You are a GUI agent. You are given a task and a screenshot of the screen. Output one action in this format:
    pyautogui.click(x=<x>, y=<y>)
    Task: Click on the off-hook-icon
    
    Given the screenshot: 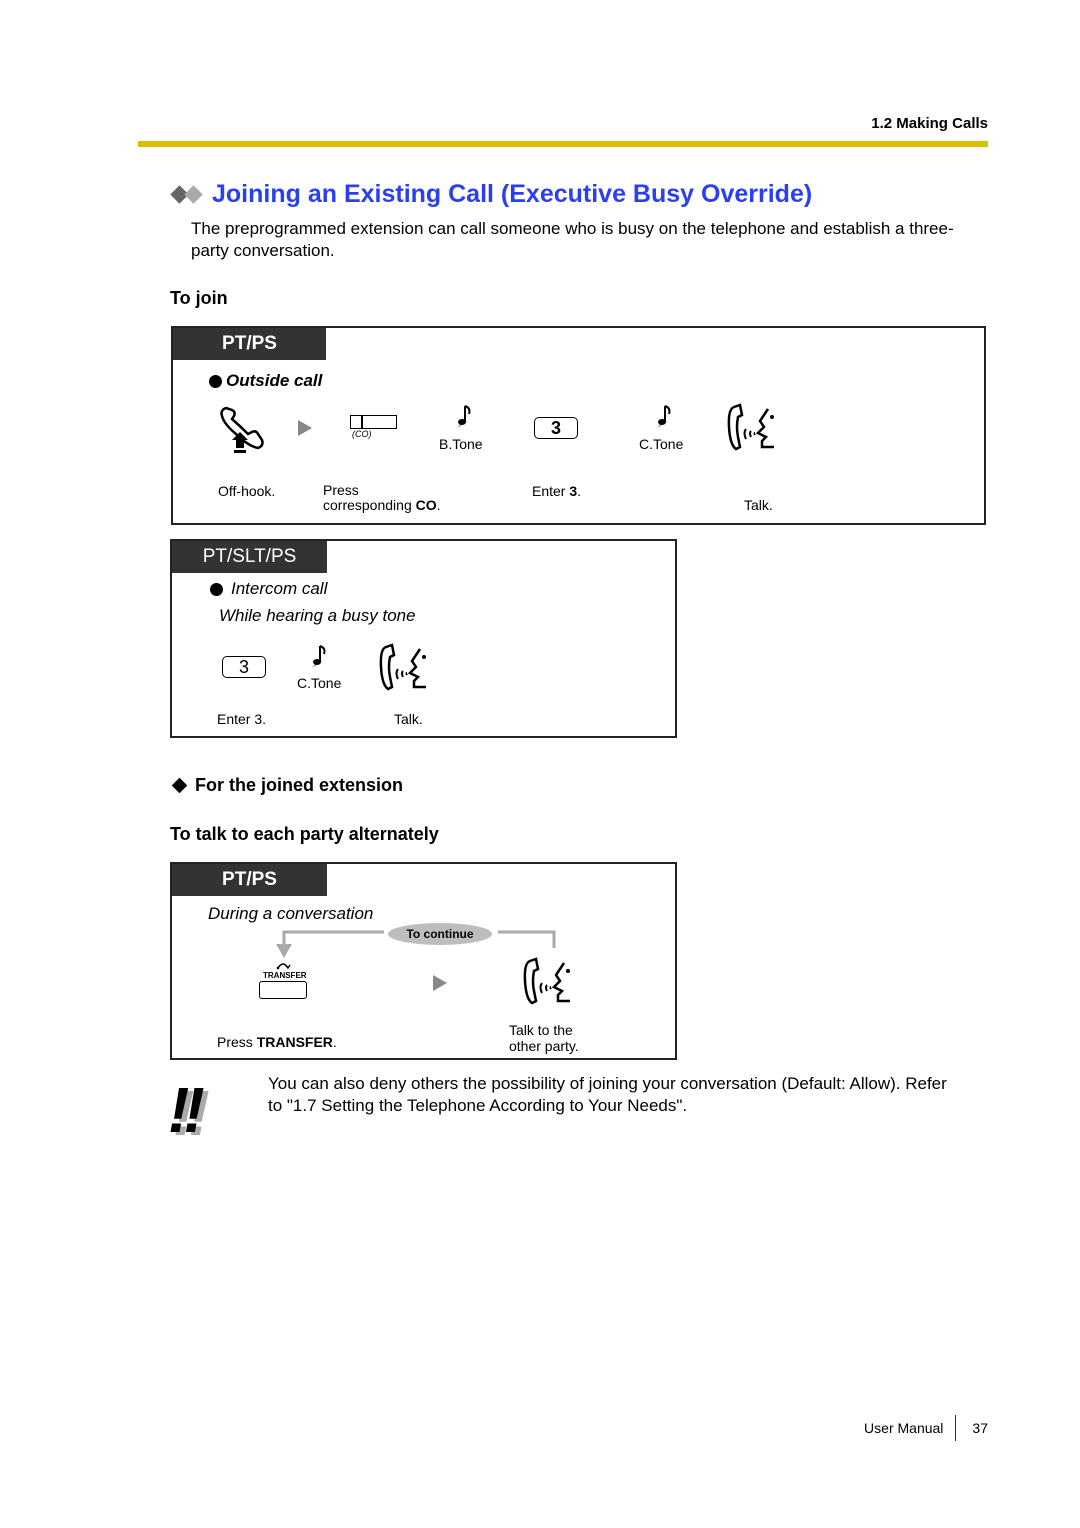 What is the action you would take?
    pyautogui.click(x=242, y=429)
    